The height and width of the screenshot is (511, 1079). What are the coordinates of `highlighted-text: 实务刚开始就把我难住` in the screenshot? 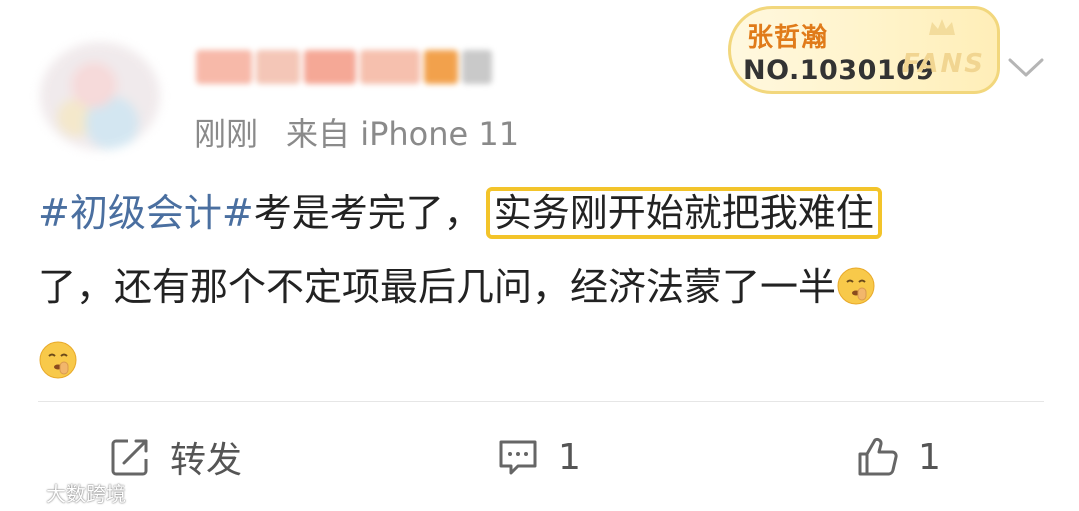 It's located at (683, 213).